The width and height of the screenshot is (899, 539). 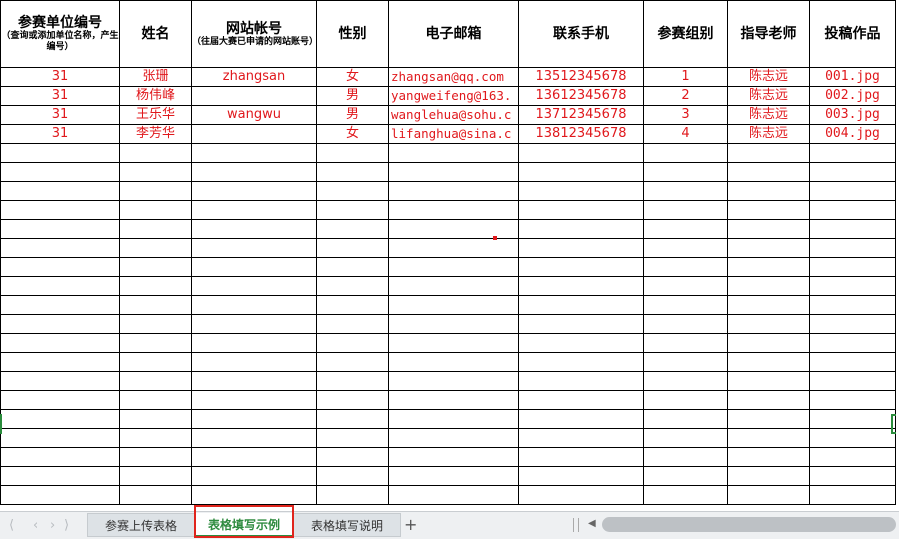 I want to click on header-email: 电子邮箱, so click(x=453, y=34).